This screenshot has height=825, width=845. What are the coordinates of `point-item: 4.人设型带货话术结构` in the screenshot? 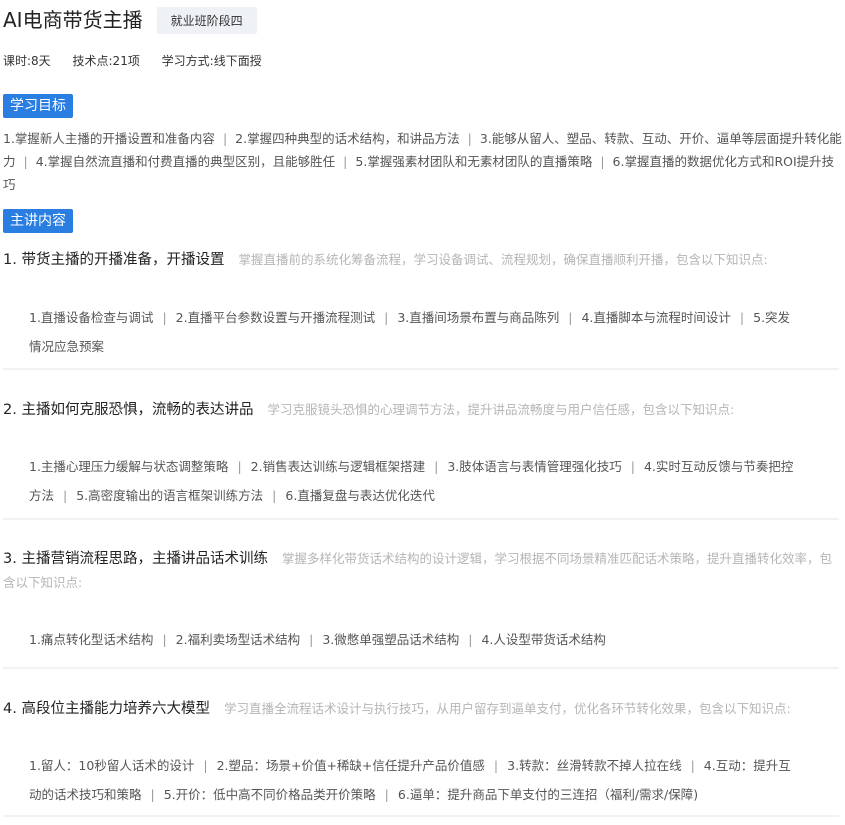 It's located at (543, 639).